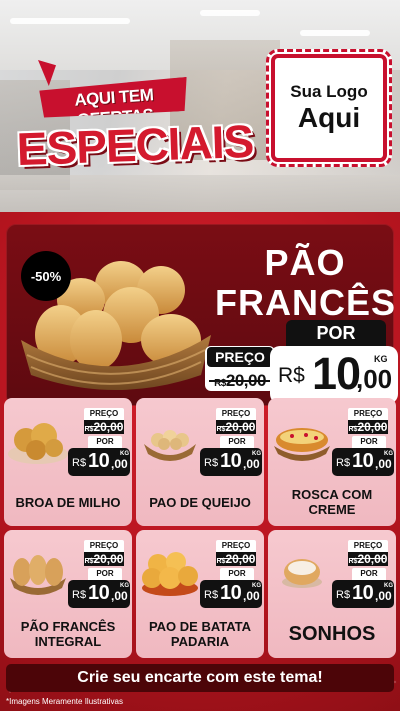 The height and width of the screenshot is (711, 400). Describe the element at coordinates (170, 574) in the screenshot. I see `pao-de-batata-image` at that location.